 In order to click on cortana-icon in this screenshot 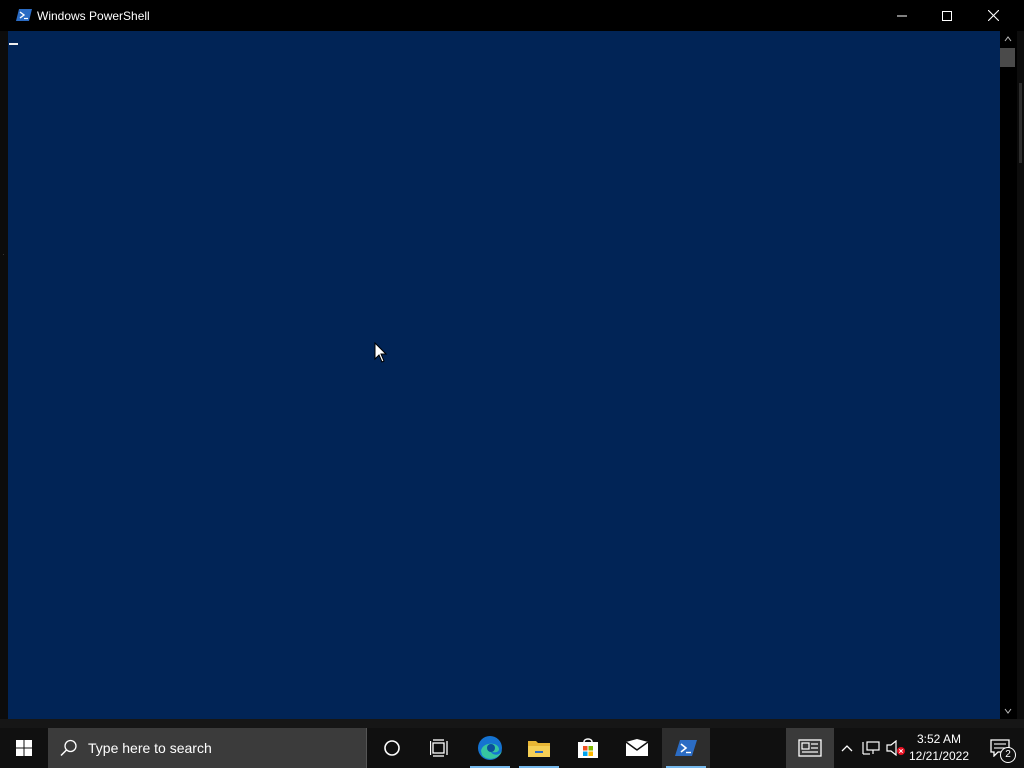, I will do `click(392, 748)`.